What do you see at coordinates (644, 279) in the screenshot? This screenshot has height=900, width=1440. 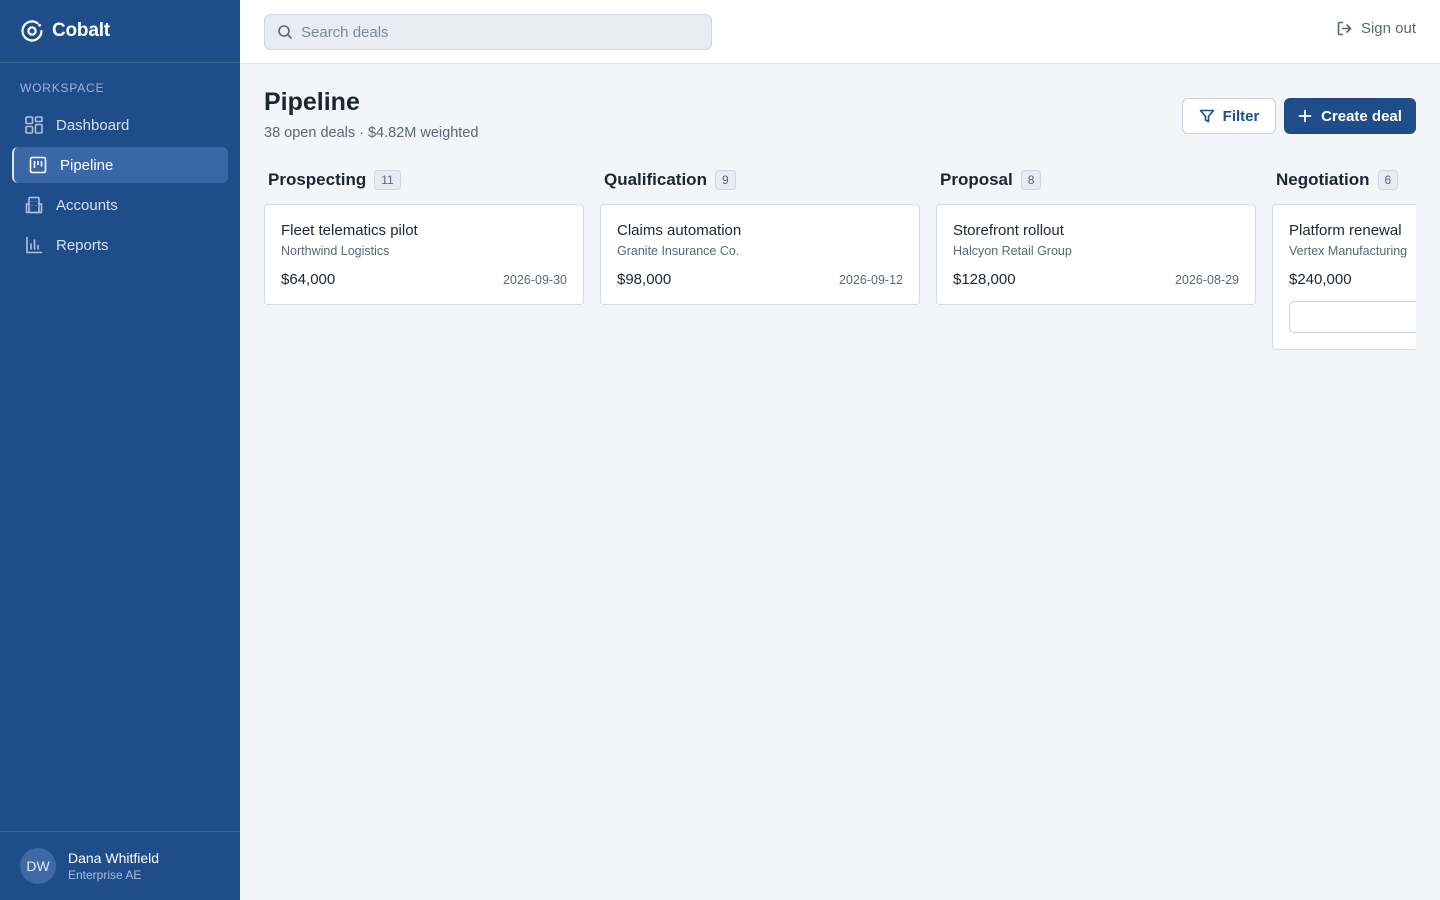 I see `deal-amount: $98,000` at bounding box center [644, 279].